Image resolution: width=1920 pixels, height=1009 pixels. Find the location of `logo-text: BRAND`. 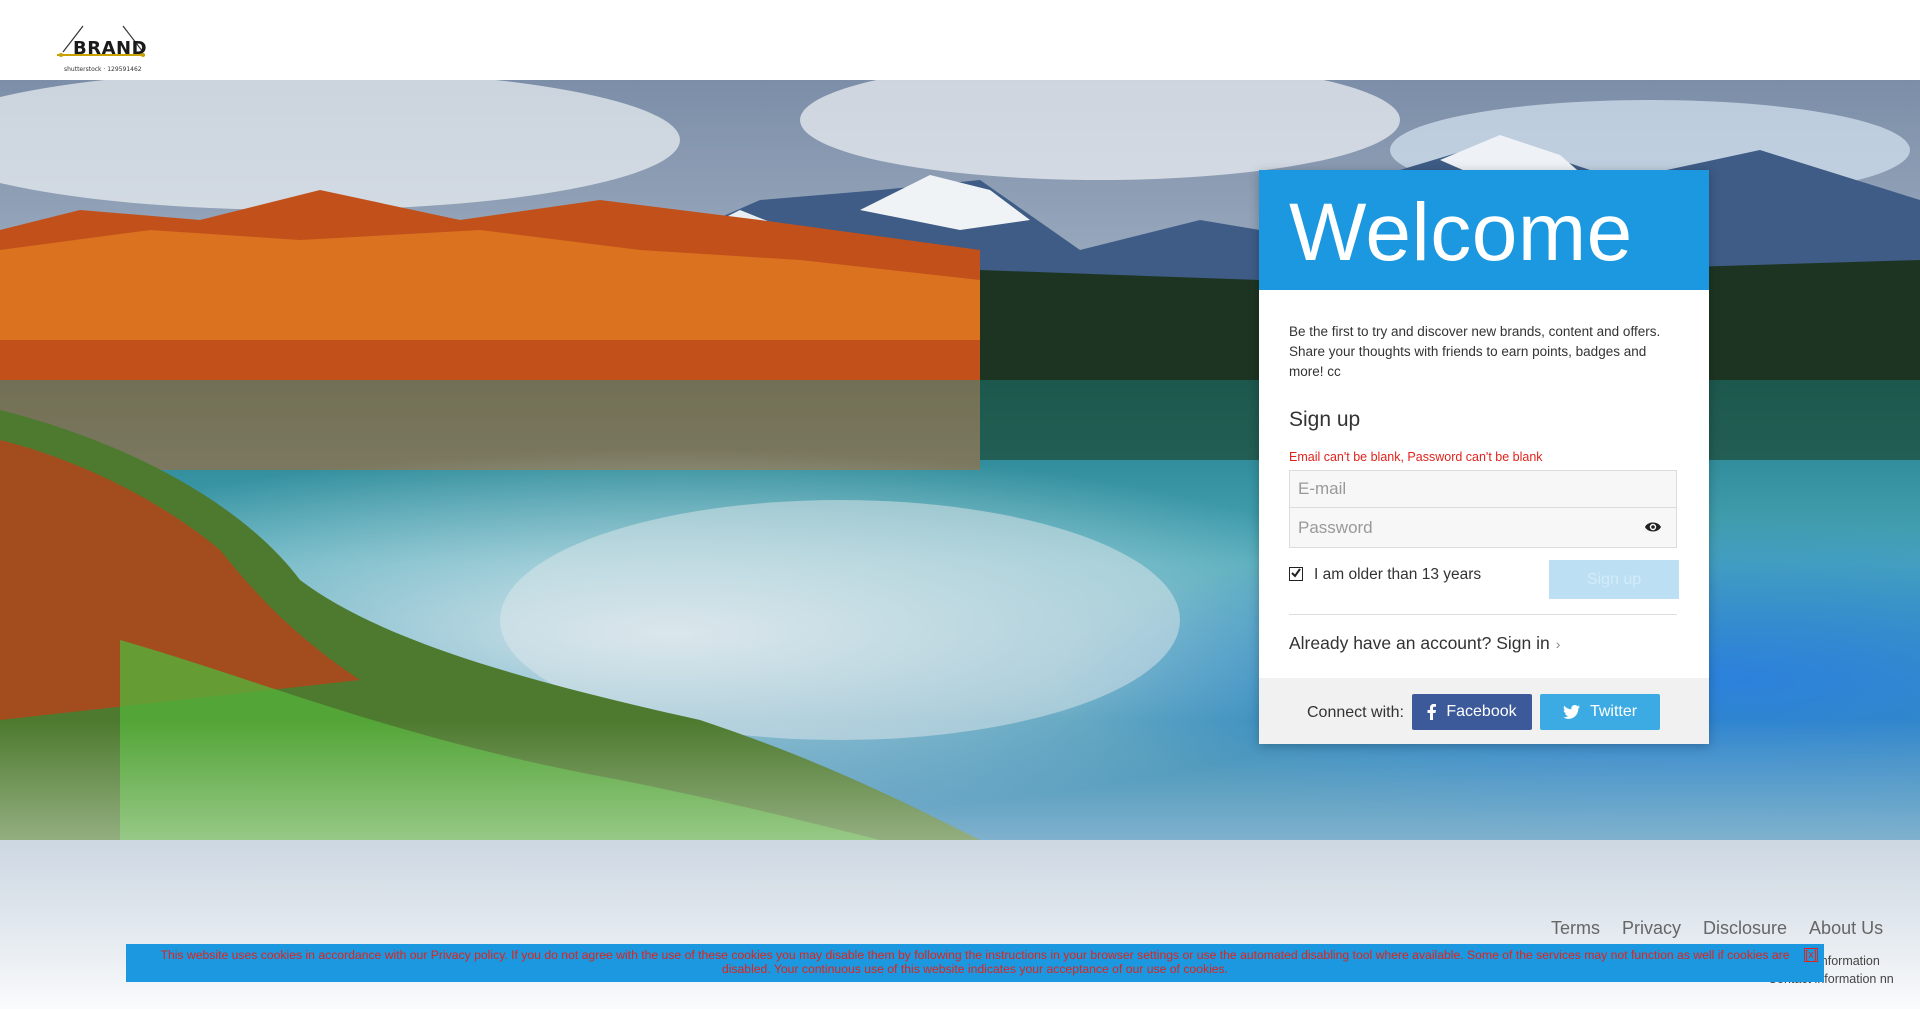

logo-text: BRAND is located at coordinates (110, 48).